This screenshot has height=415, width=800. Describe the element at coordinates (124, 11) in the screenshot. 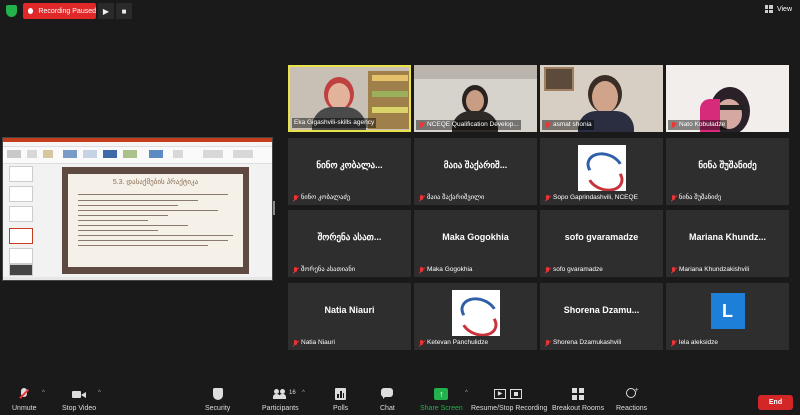

I see `stop-recording-button: ■` at that location.